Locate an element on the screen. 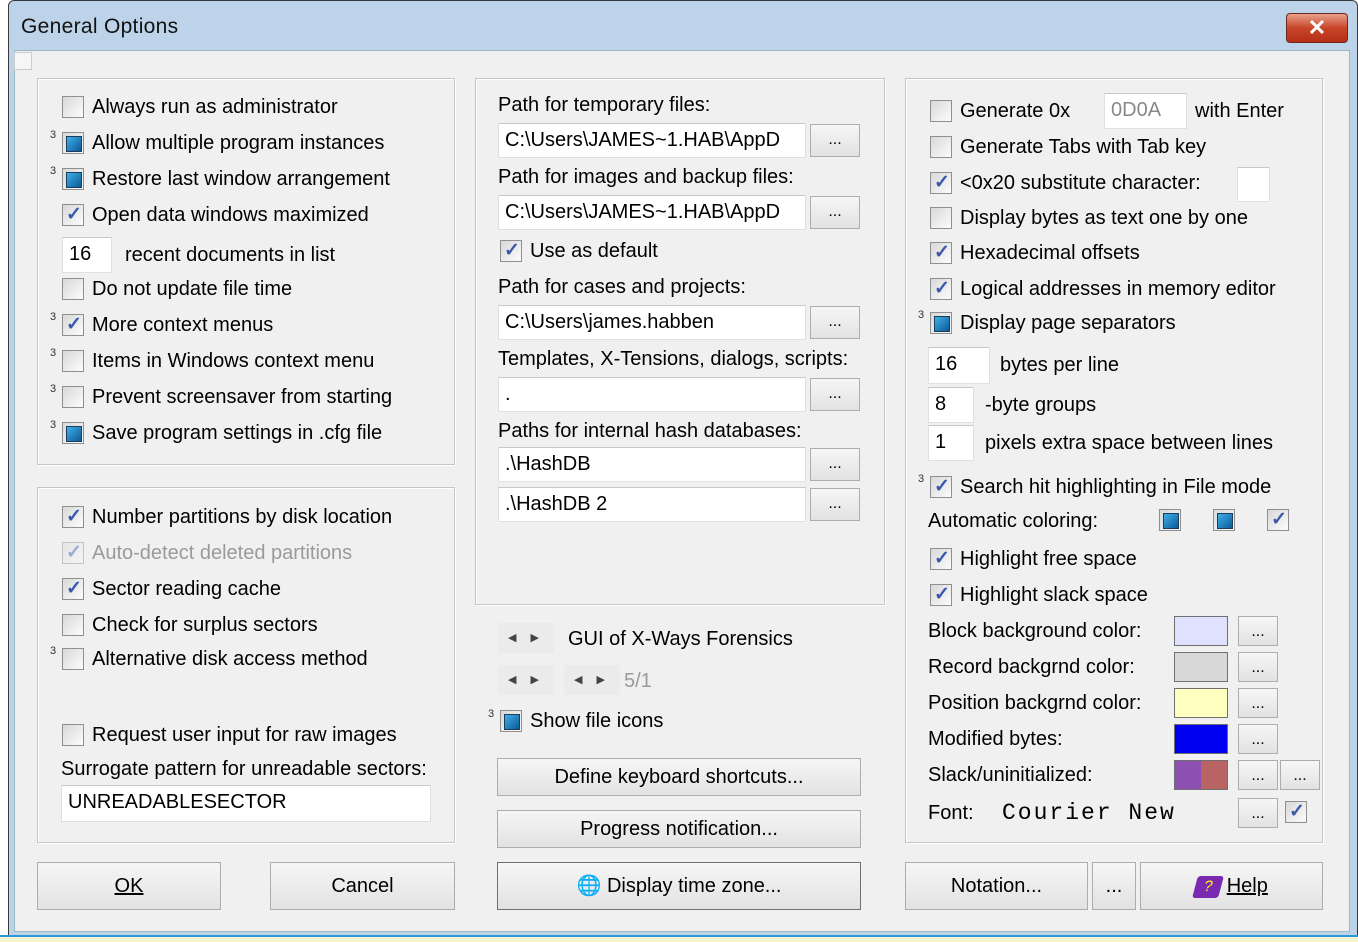 The height and width of the screenshot is (942, 1358). disk-option-0-checkbox is located at coordinates (73, 516).